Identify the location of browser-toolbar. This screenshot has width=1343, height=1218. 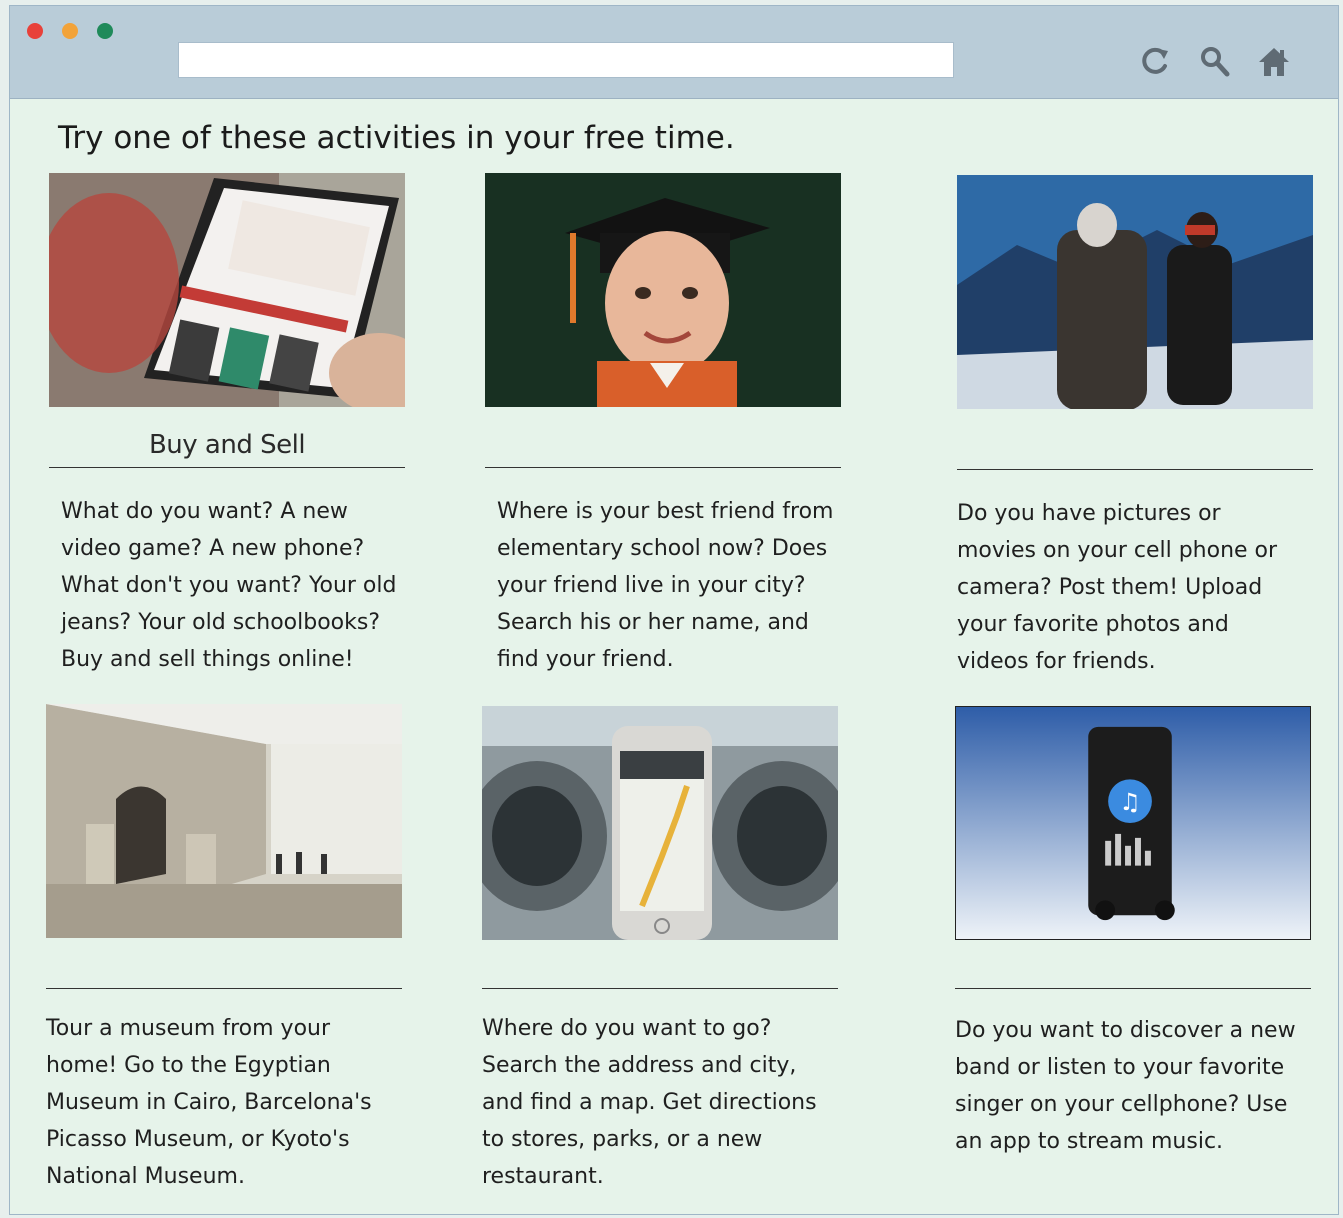
(674, 52).